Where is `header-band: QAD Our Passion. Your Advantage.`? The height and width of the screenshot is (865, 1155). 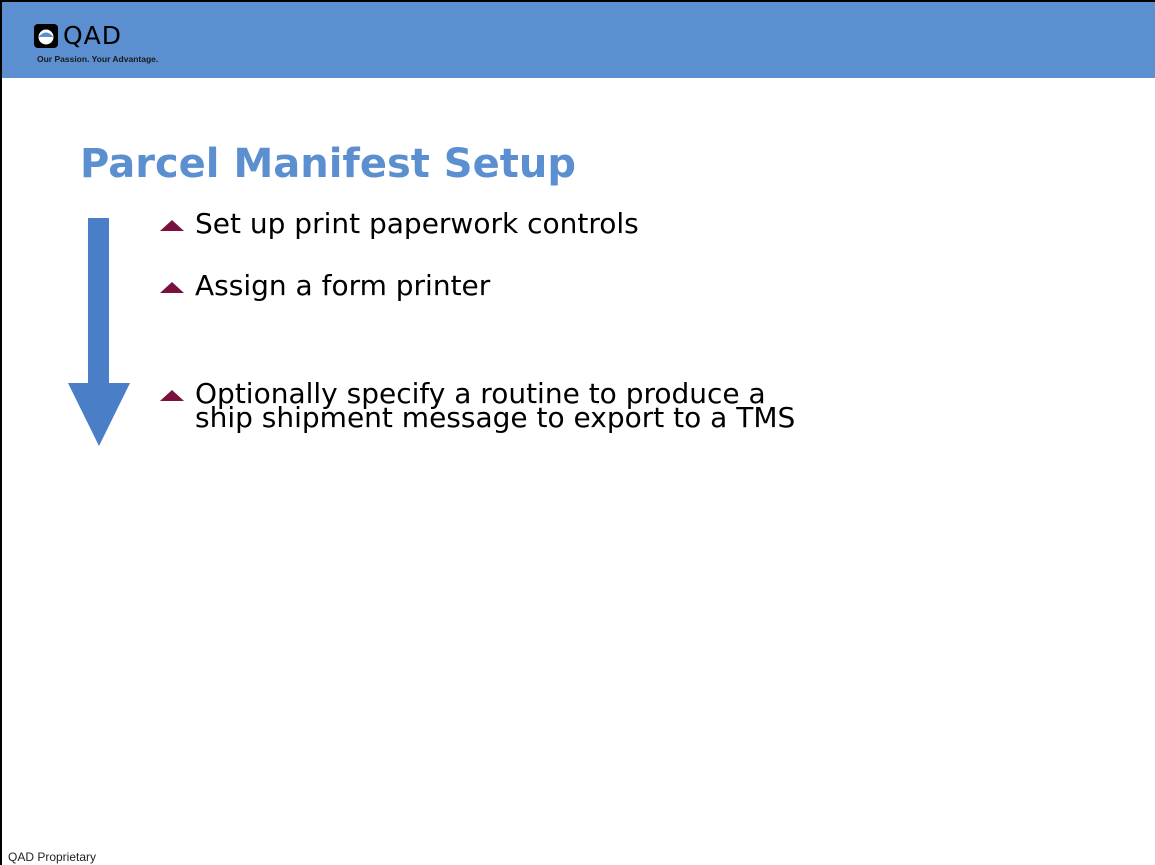 header-band: QAD Our Passion. Your Advantage. is located at coordinates (578, 40).